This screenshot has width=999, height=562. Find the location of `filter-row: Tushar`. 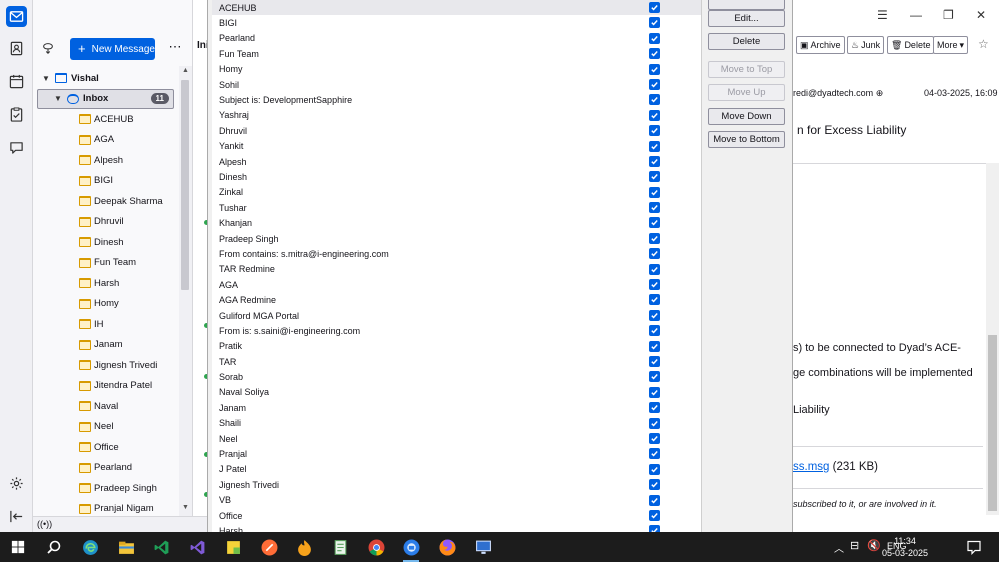

filter-row: Tushar is located at coordinates (456, 207).